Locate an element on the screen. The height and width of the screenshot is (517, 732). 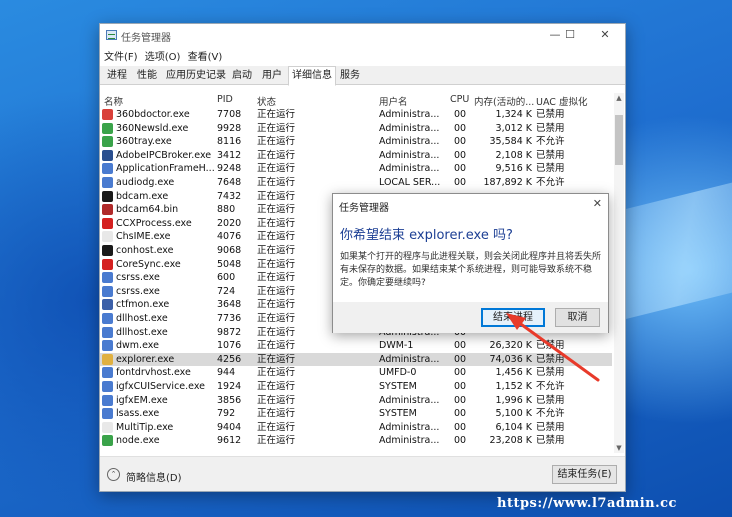
table-row: lsass.exe 792 正在运行 SYSTEM 00 5,100 K 不允许 is located at coordinates (356, 414).